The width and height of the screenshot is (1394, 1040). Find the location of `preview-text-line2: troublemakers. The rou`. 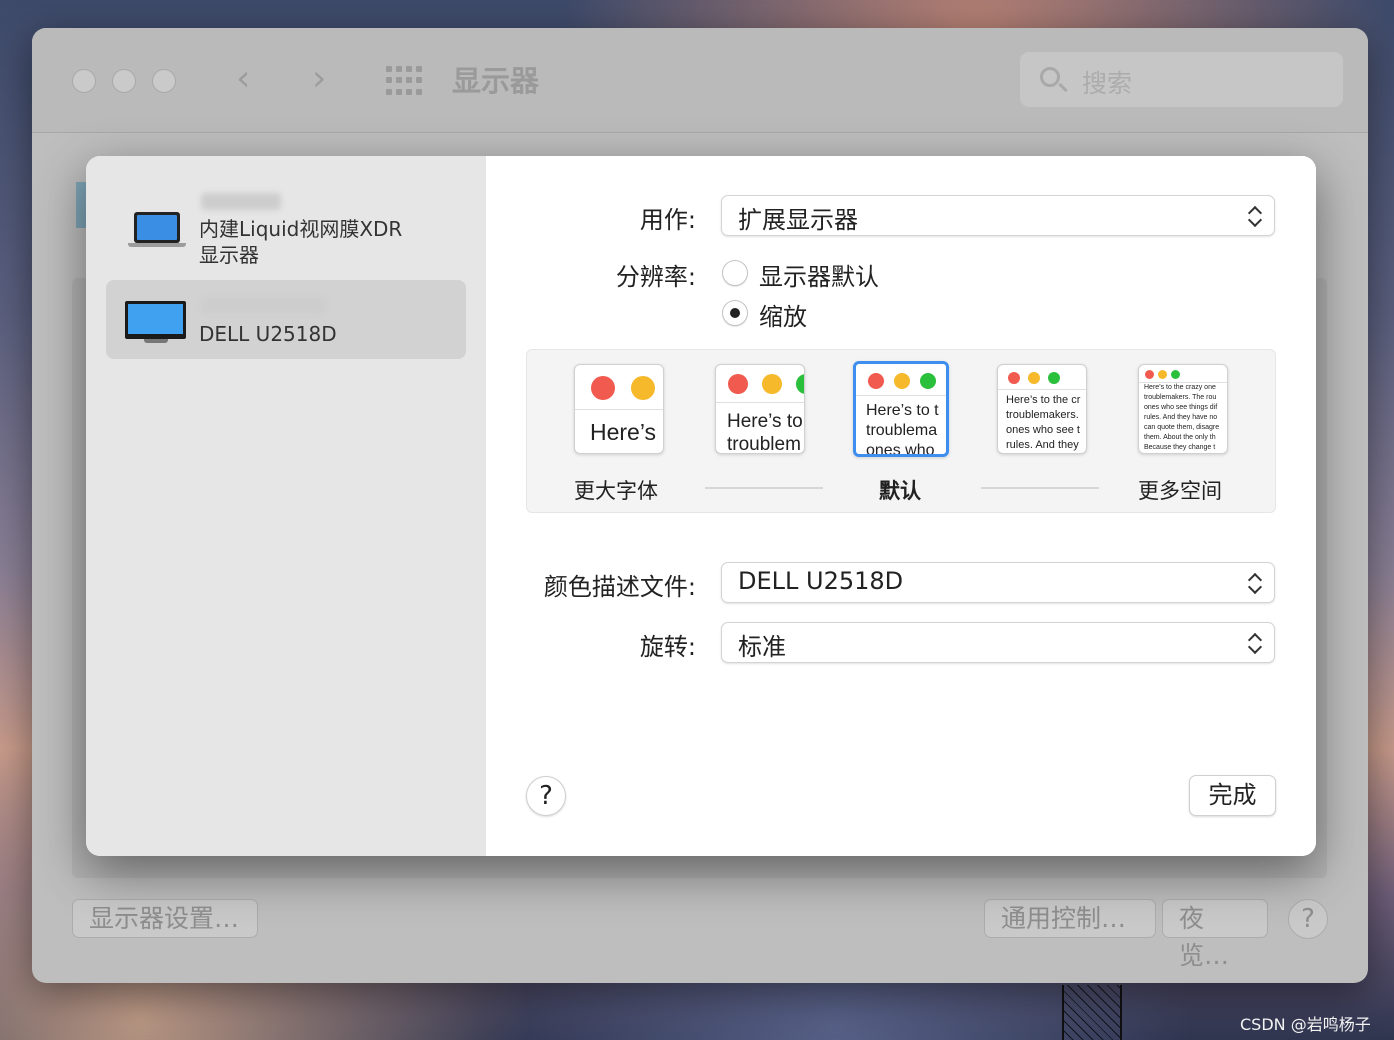

preview-text-line2: troublemakers. The rou is located at coordinates (1180, 397).